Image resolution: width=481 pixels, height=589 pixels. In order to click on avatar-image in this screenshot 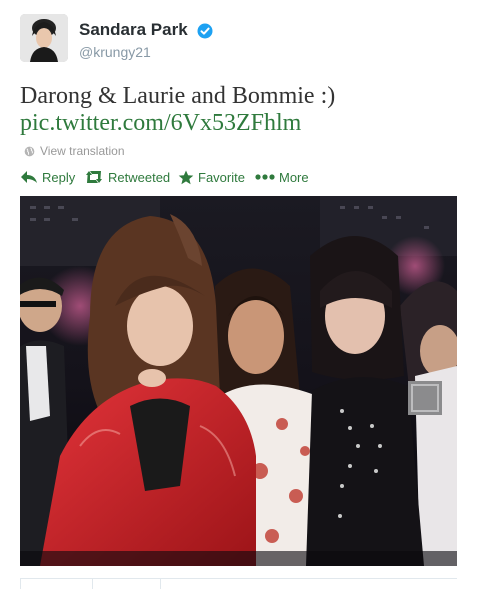, I will do `click(44, 38)`.